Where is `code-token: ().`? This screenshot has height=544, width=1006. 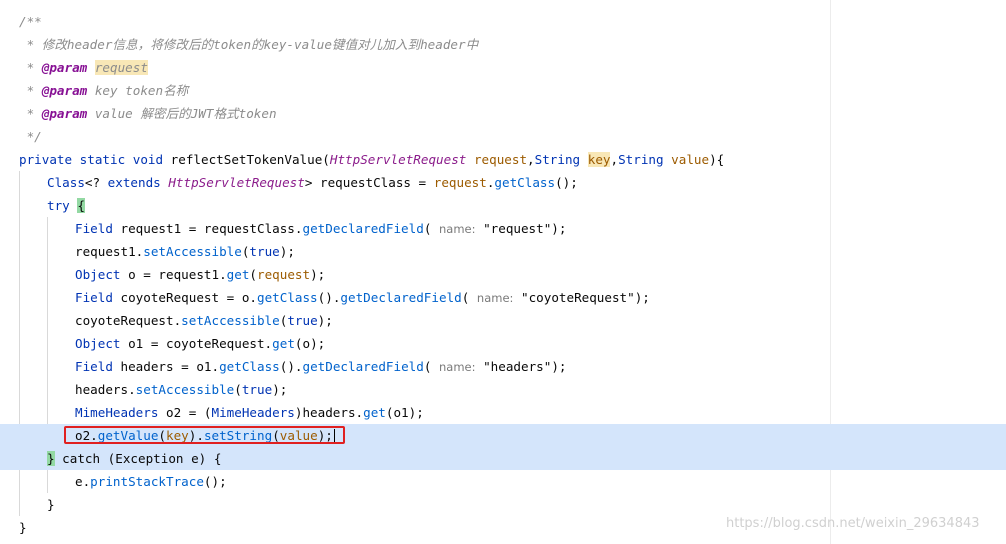 code-token: (). is located at coordinates (291, 366).